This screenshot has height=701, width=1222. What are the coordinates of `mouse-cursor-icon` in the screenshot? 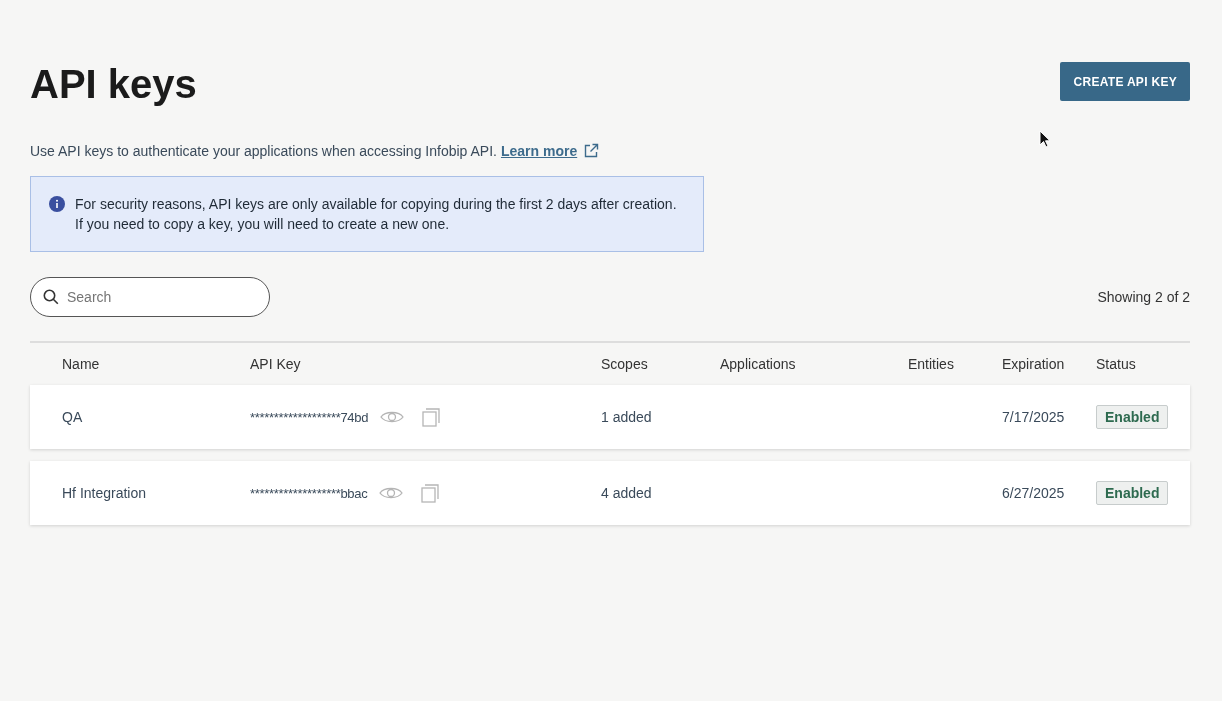 It's located at (1045, 139).